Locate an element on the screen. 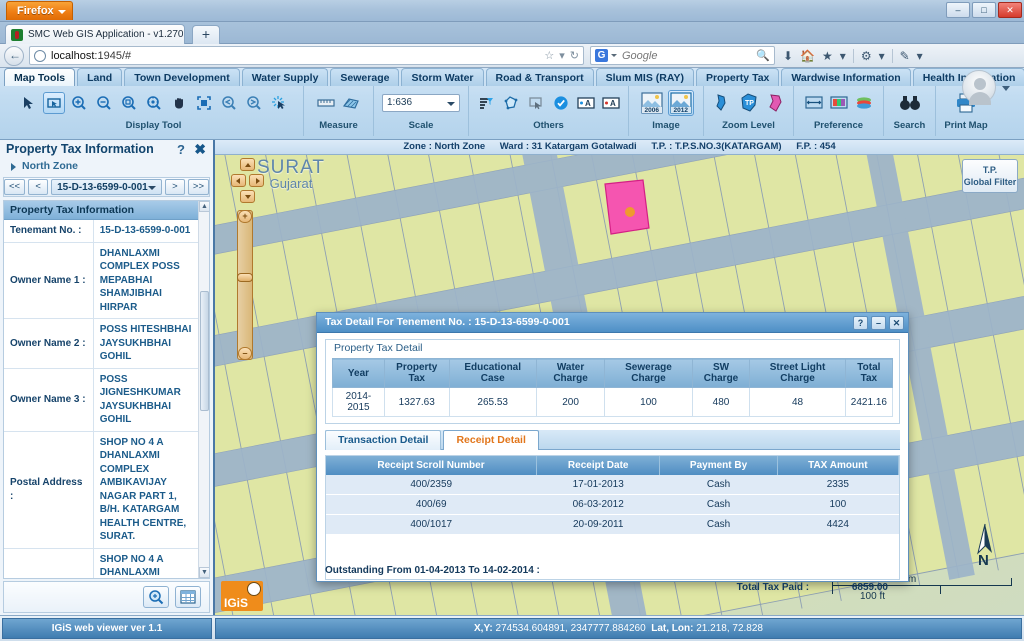 The image size is (1024, 641). zoom-to-feature-button is located at coordinates (156, 597).